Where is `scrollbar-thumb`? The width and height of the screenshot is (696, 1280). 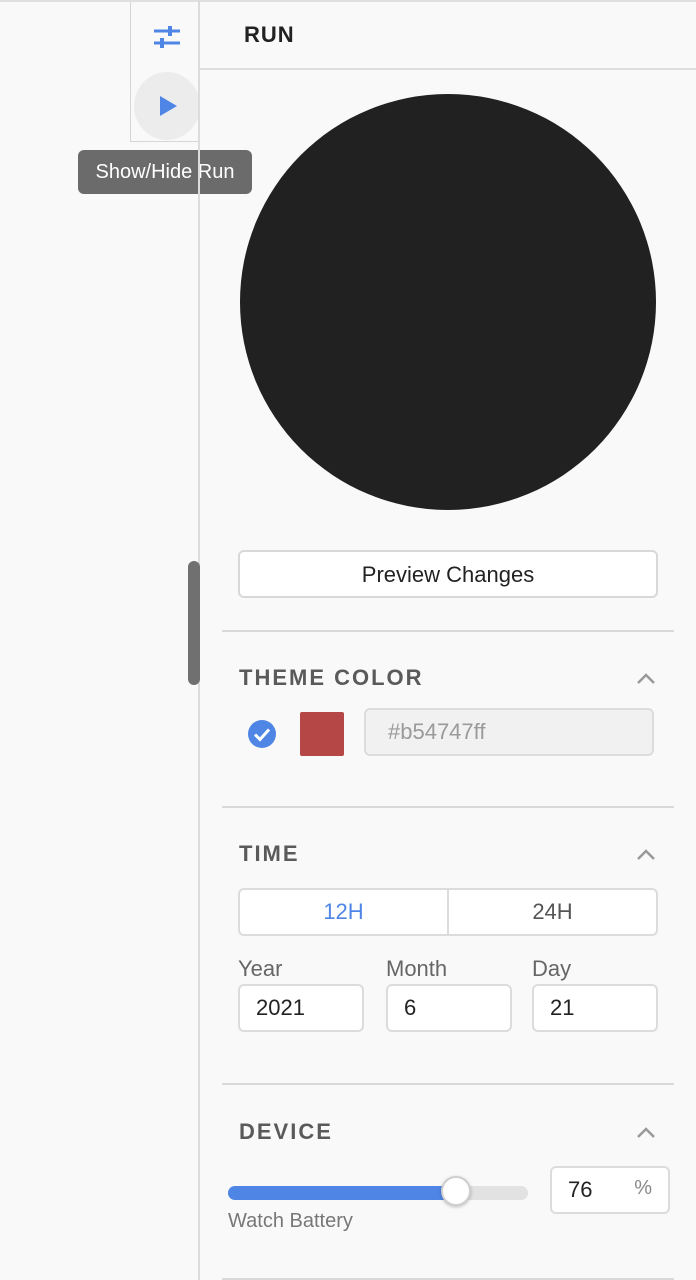 scrollbar-thumb is located at coordinates (194, 623).